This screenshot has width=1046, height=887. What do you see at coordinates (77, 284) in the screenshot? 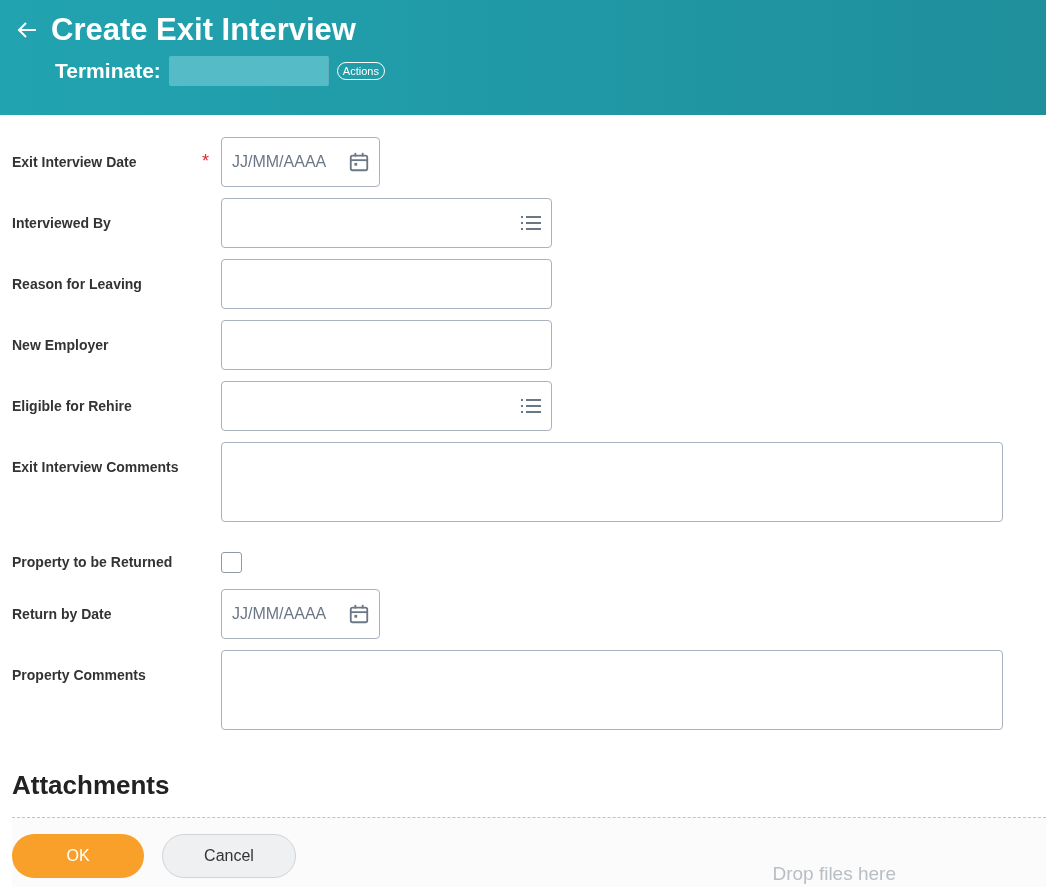
I see `field-label: Reason for Leaving` at bounding box center [77, 284].